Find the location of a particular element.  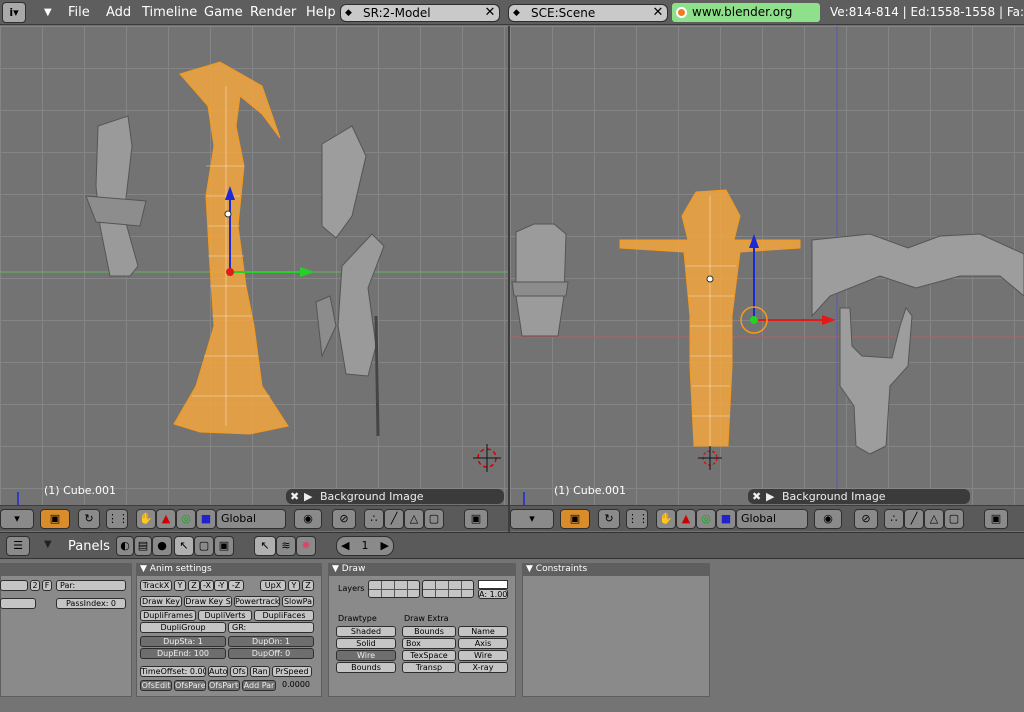

dupend-field: DupEnd: 100 is located at coordinates (183, 653).